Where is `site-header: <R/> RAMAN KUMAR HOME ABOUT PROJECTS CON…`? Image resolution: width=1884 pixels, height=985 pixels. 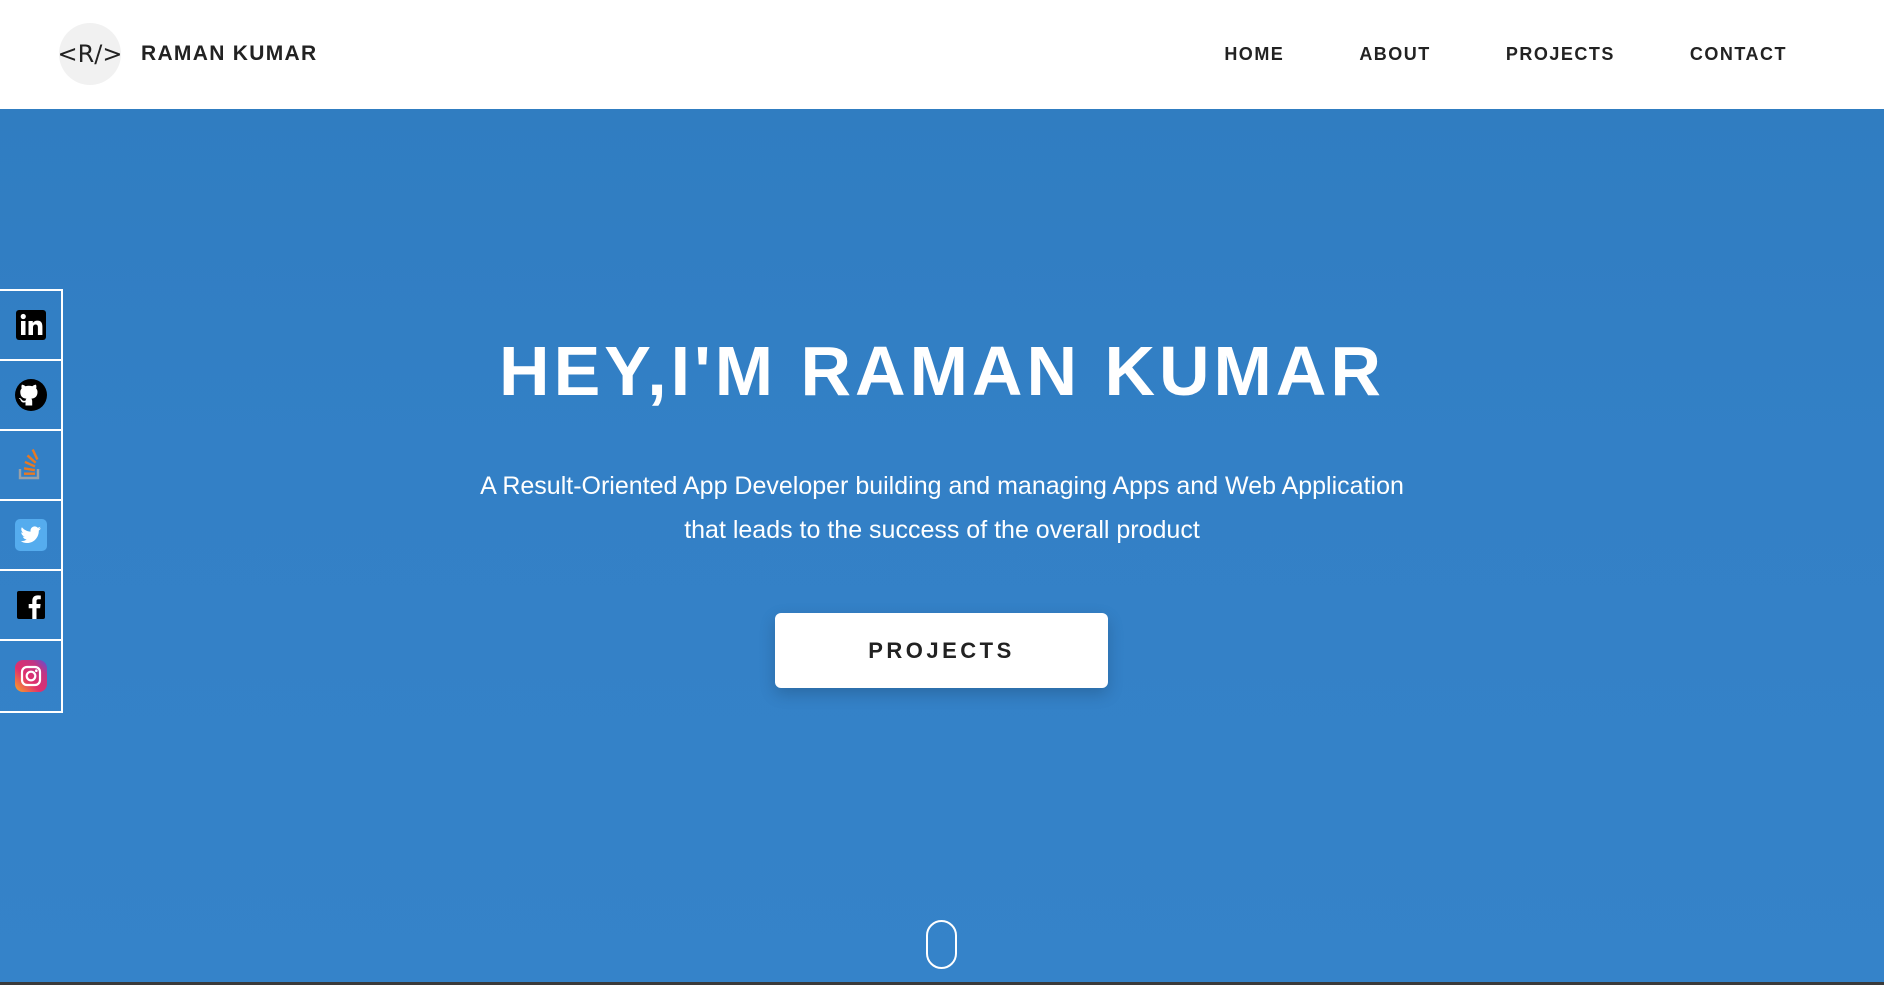
site-header: <R/> RAMAN KUMAR HOME ABOUT PROJECTS CON… is located at coordinates (942, 54).